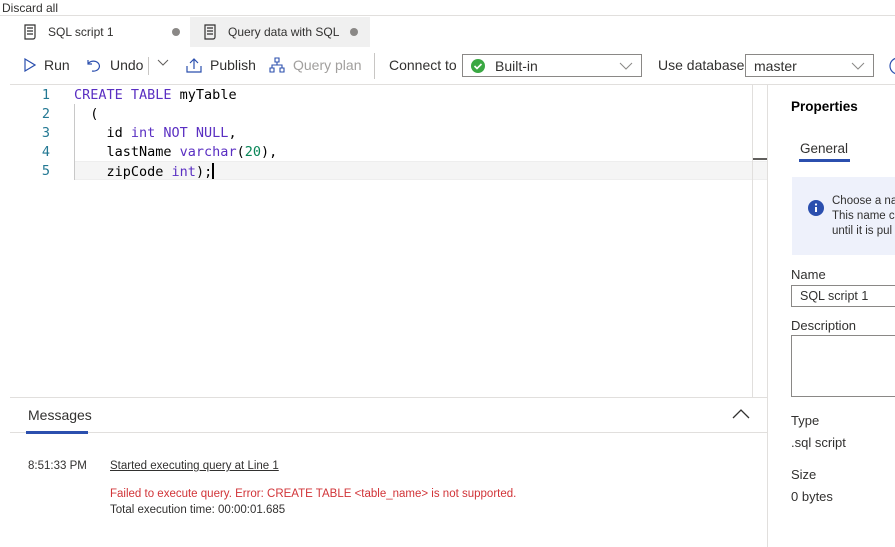 The height and width of the screenshot is (547, 895). What do you see at coordinates (30, 65) in the screenshot?
I see `play-icon` at bounding box center [30, 65].